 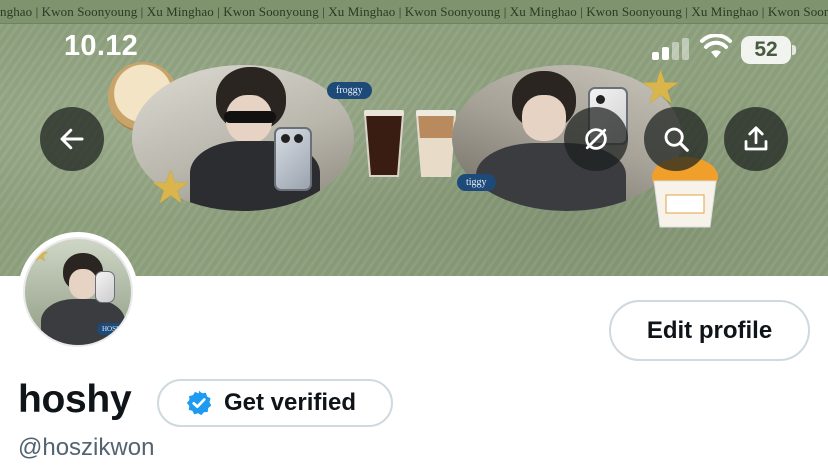 I want to click on get-verified-button: Get verified, so click(x=275, y=403).